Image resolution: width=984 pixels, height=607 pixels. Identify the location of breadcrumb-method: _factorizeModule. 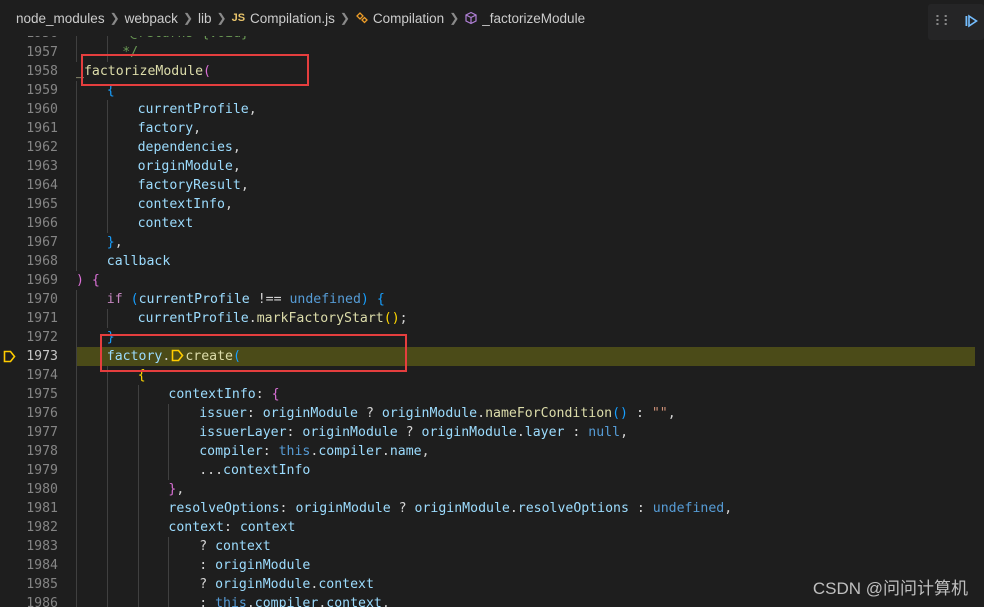
(524, 18).